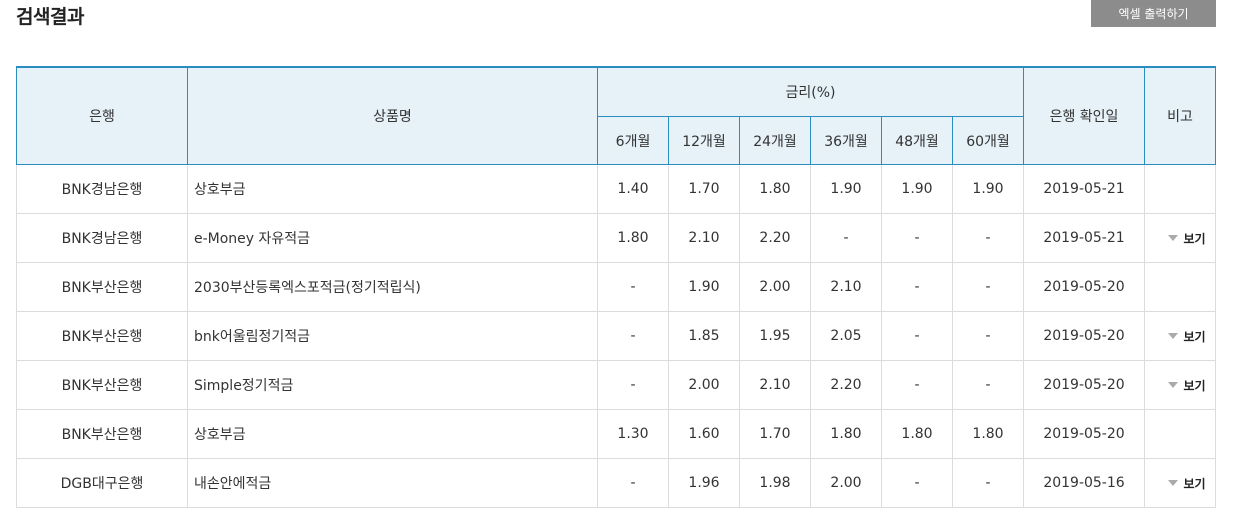 The image size is (1239, 508). Describe the element at coordinates (392, 483) in the screenshot. I see `product-cell: 내손안에적금` at that location.